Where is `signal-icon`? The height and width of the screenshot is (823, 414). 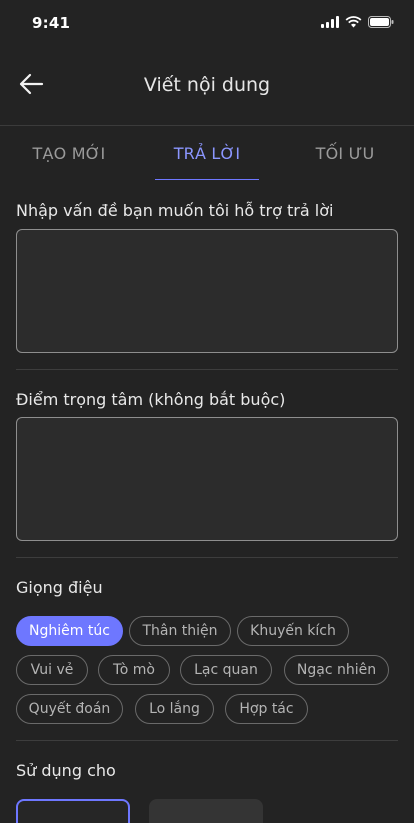
signal-icon is located at coordinates (330, 22).